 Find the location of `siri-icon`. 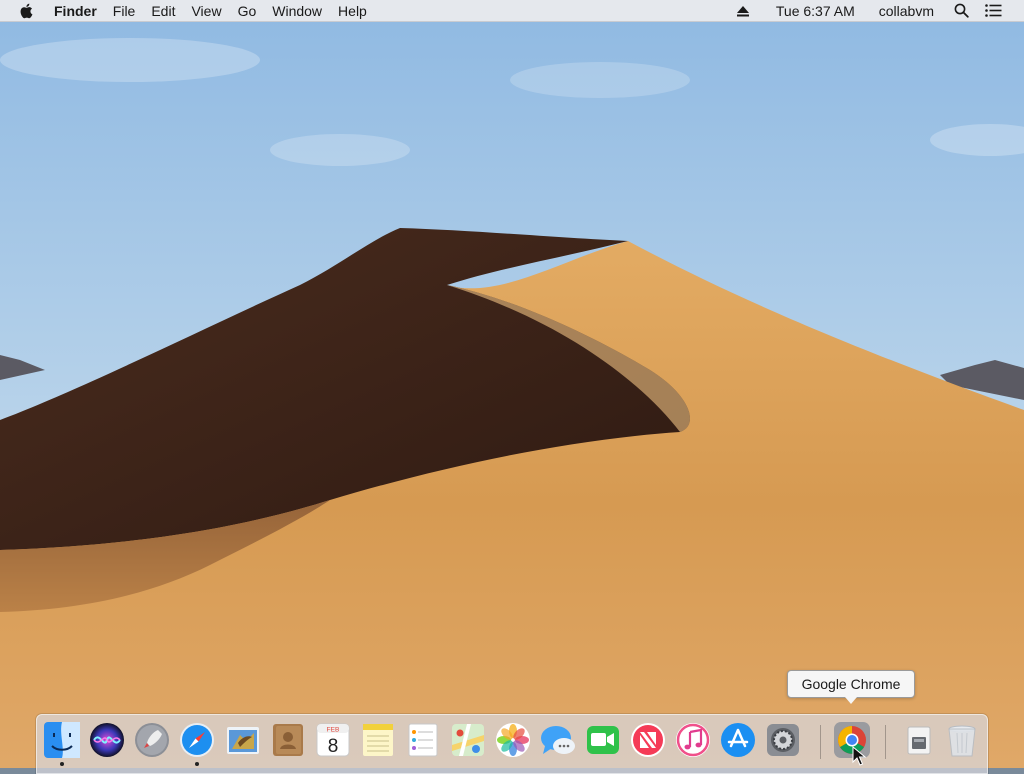

siri-icon is located at coordinates (107, 740).